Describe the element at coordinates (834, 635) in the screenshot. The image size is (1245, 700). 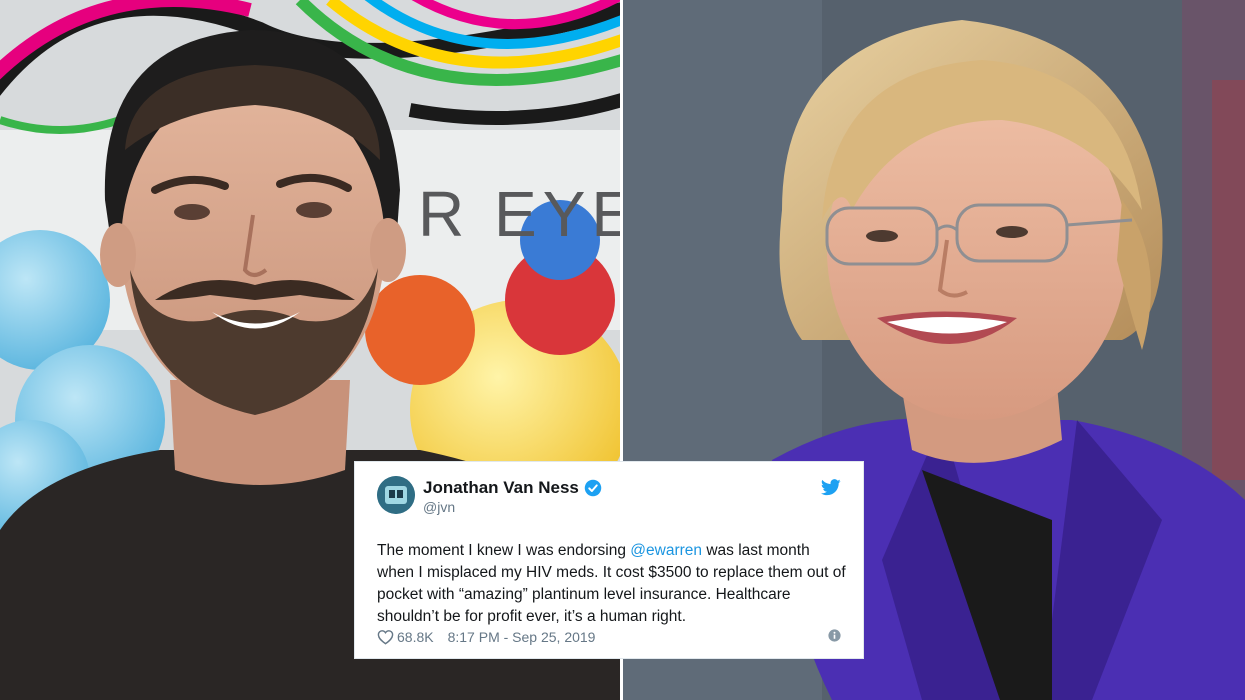
I see `info-icon` at that location.